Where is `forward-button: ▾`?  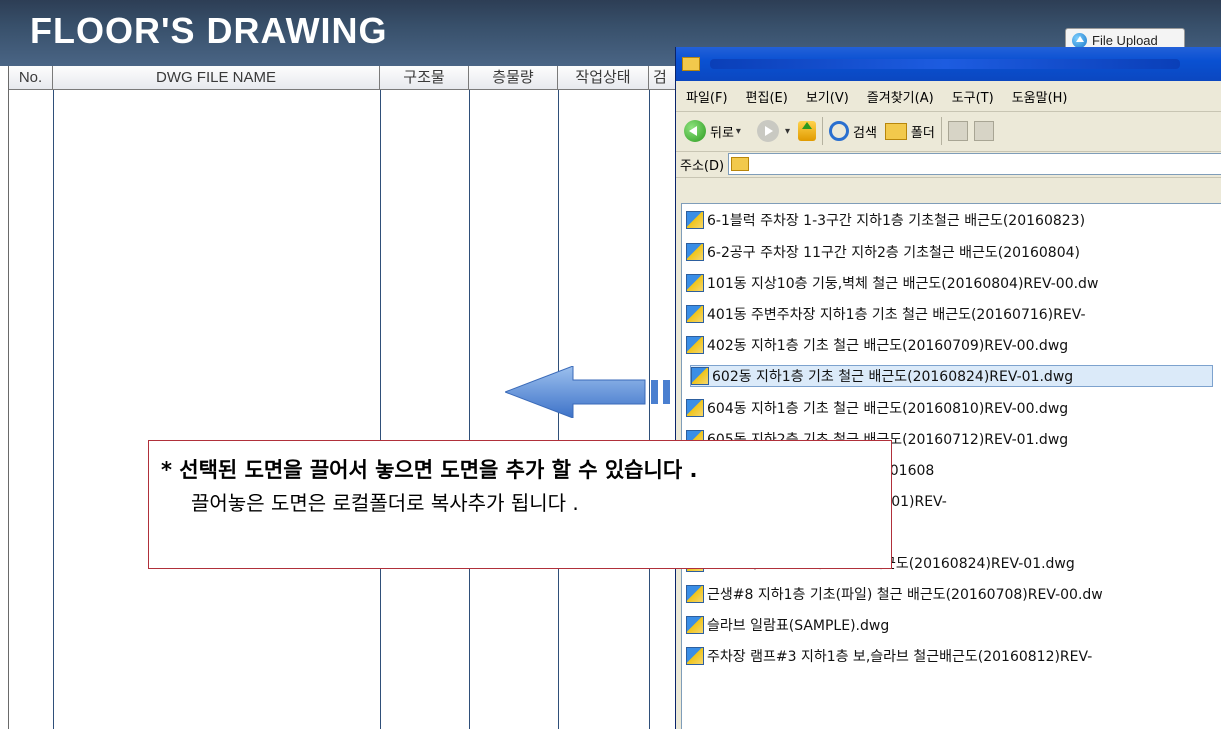
forward-button: ▾ is located at coordinates (771, 131).